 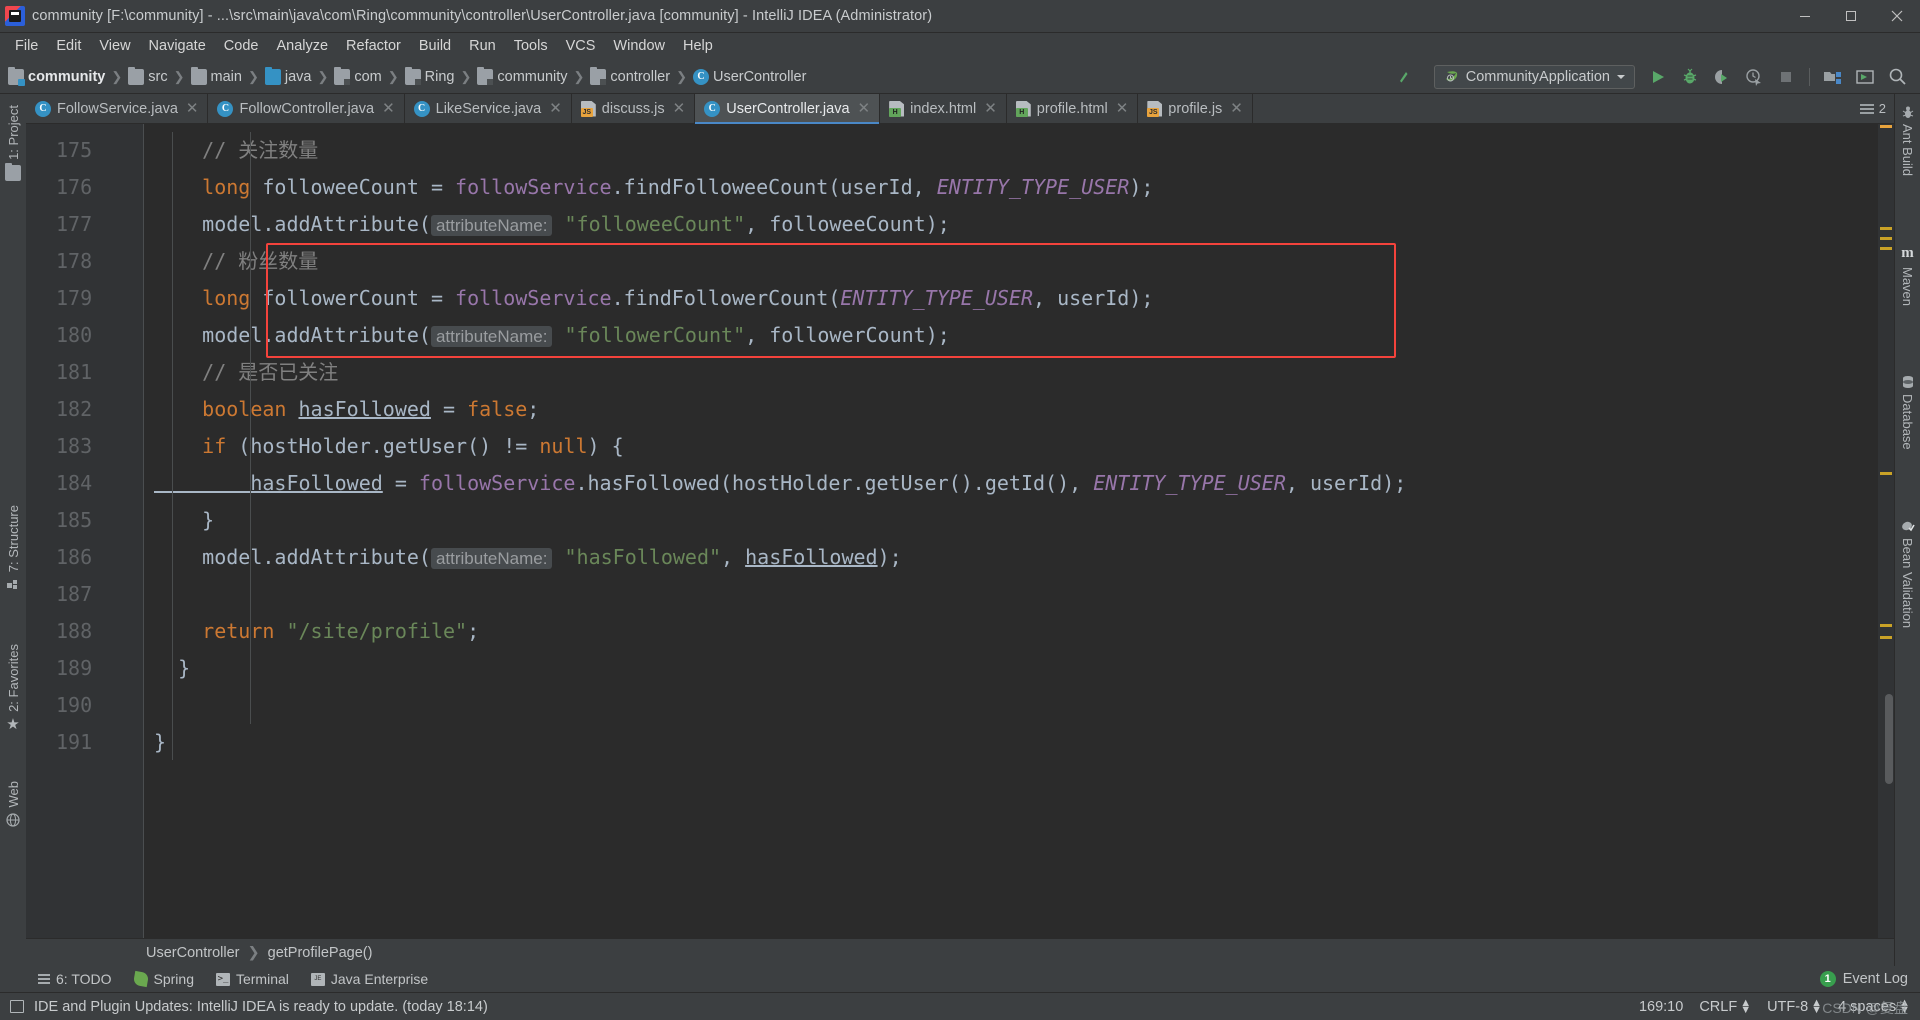 What do you see at coordinates (1661, 1007) in the screenshot?
I see `caret-position: 169:10` at bounding box center [1661, 1007].